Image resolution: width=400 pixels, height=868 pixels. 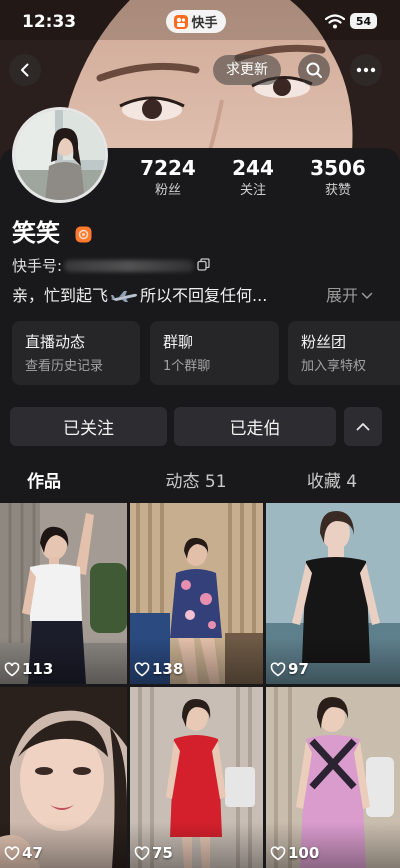 I want to click on stat-value: 7224, so click(x=168, y=168).